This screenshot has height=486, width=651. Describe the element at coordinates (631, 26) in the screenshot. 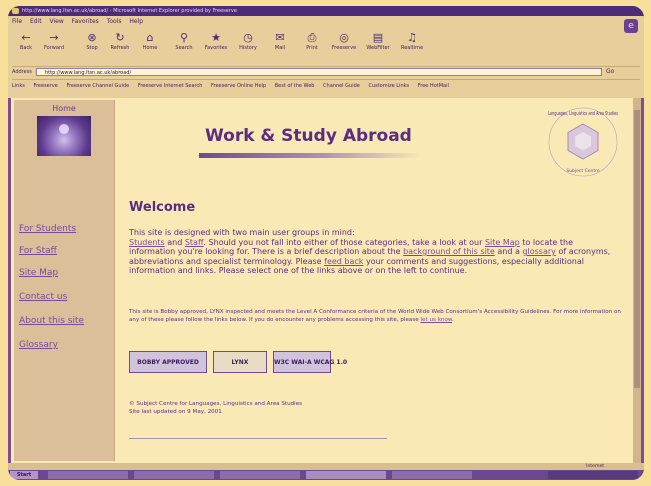

I see `ie-logo-icon: e` at that location.